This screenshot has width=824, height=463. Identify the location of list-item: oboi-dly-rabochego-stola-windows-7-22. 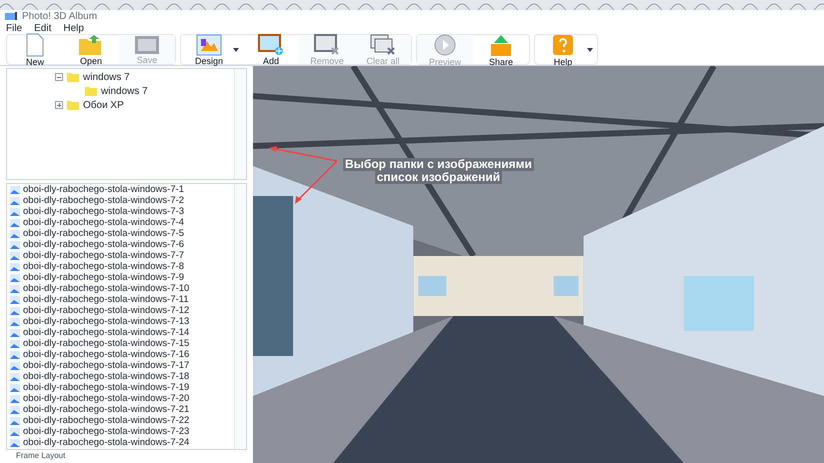
(106, 420).